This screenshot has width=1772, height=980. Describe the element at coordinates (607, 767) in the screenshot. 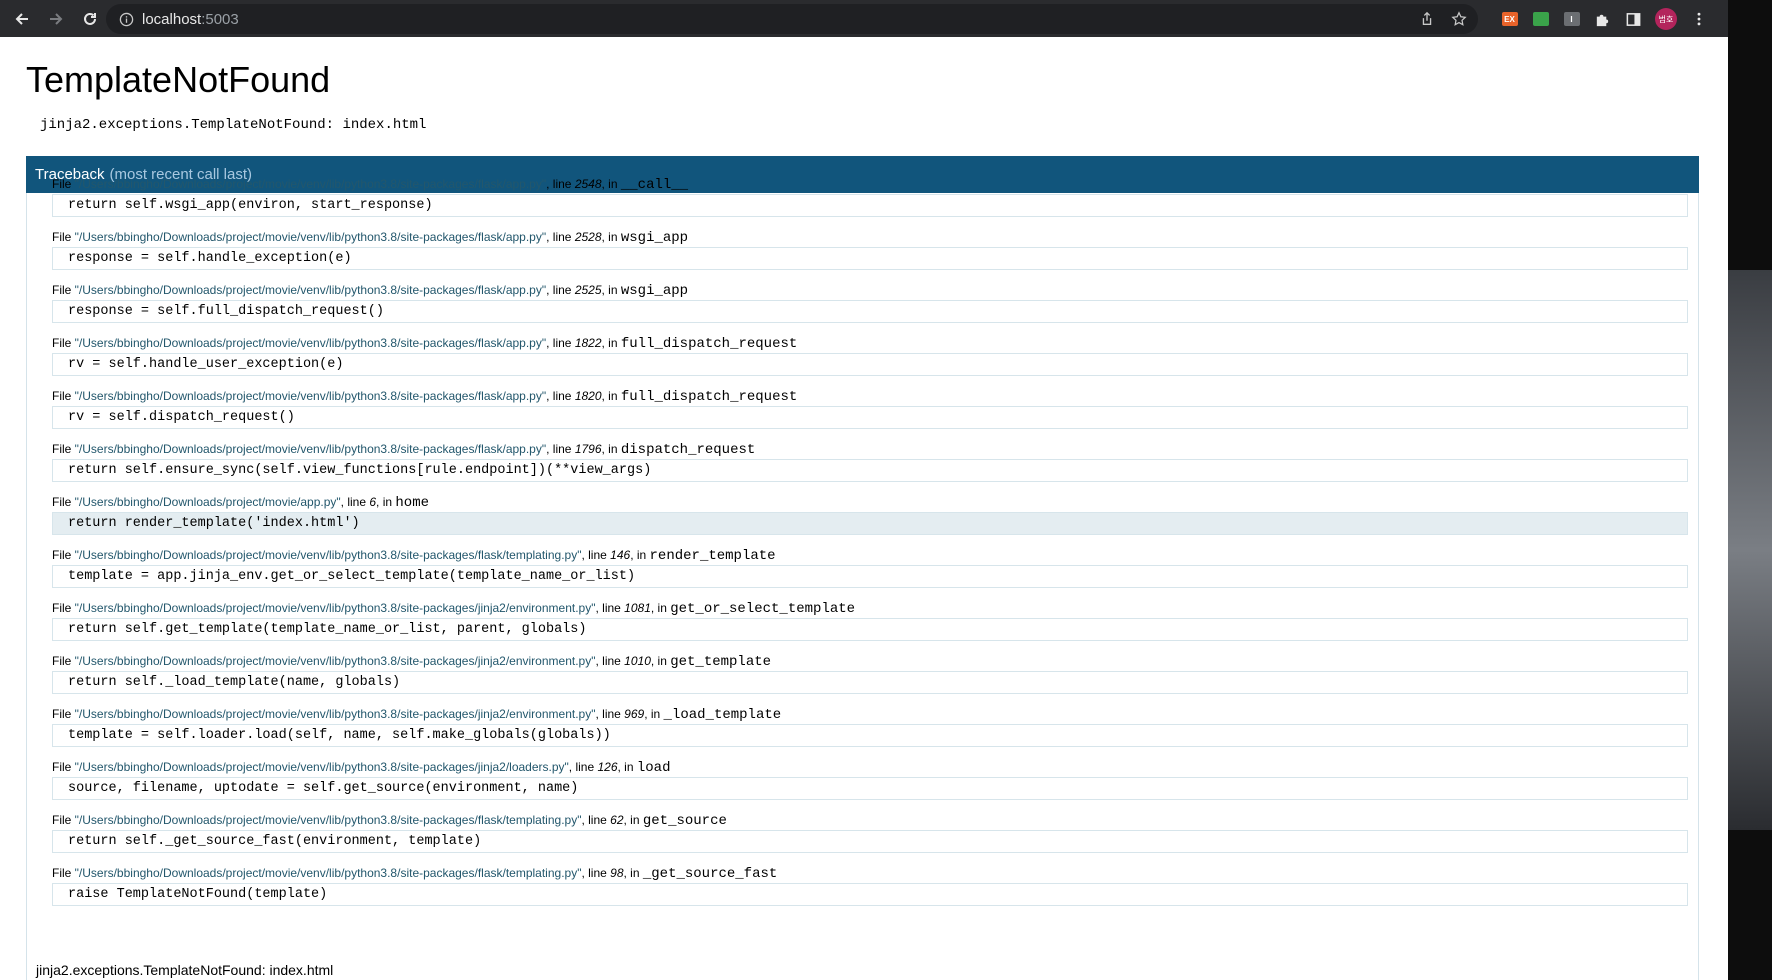

I see `frame-line-number: 126` at that location.